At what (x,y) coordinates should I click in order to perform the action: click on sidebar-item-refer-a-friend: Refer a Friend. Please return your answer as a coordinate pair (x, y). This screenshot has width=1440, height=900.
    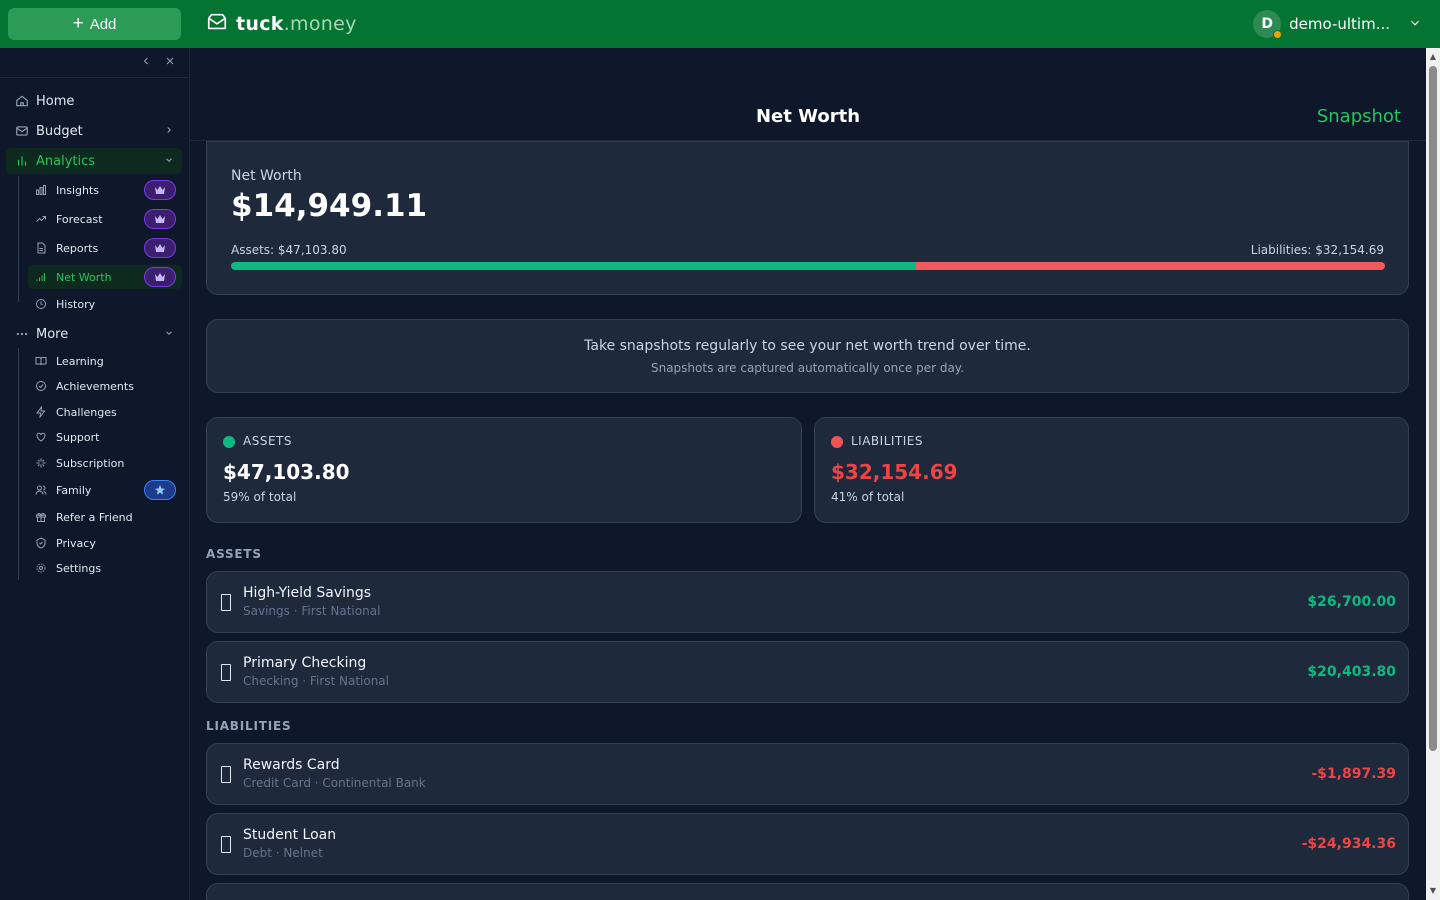
    Looking at the image, I should click on (105, 517).